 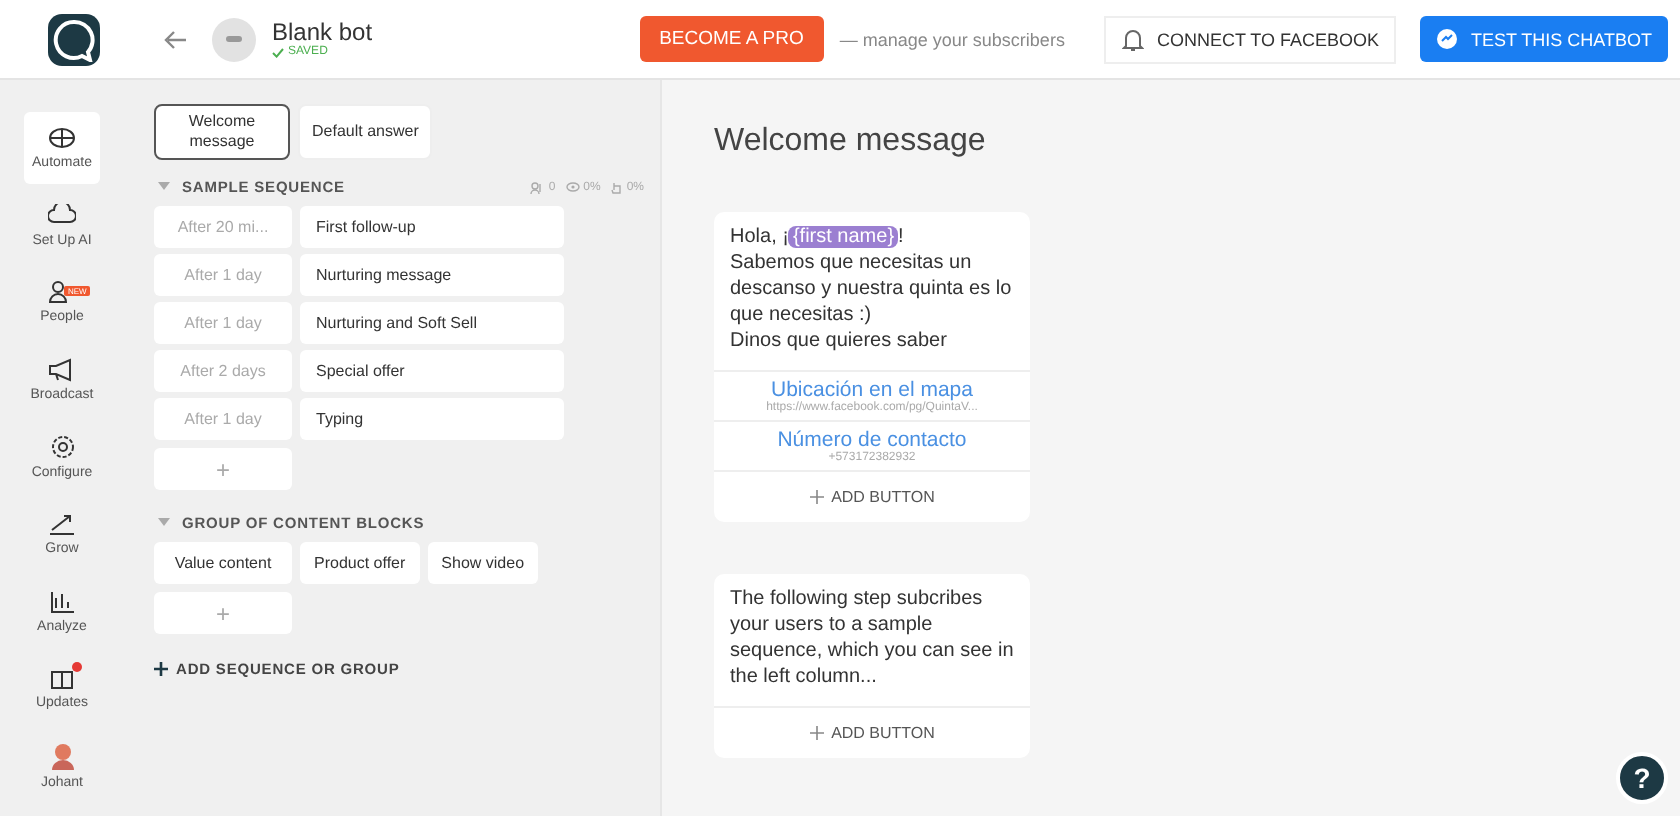 I want to click on bell-icon, so click(x=1133, y=39).